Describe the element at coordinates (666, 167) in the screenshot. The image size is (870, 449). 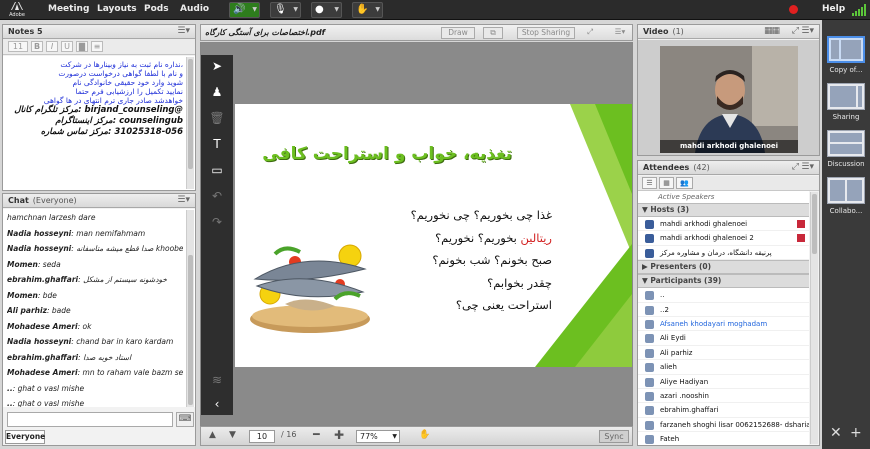
I see `attendees-title: Attendees` at that location.